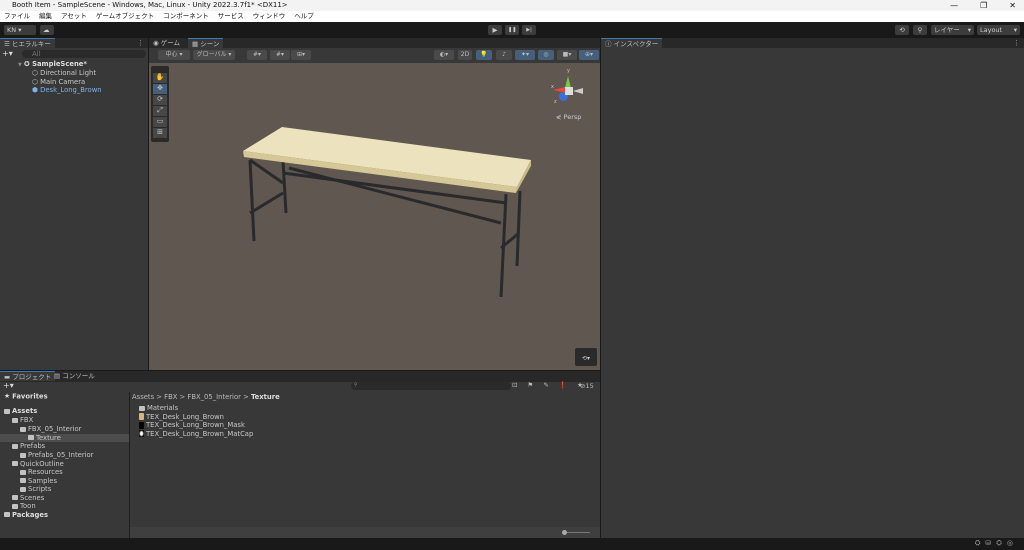  I want to click on tab-console: ▤ コンソール, so click(74, 376).